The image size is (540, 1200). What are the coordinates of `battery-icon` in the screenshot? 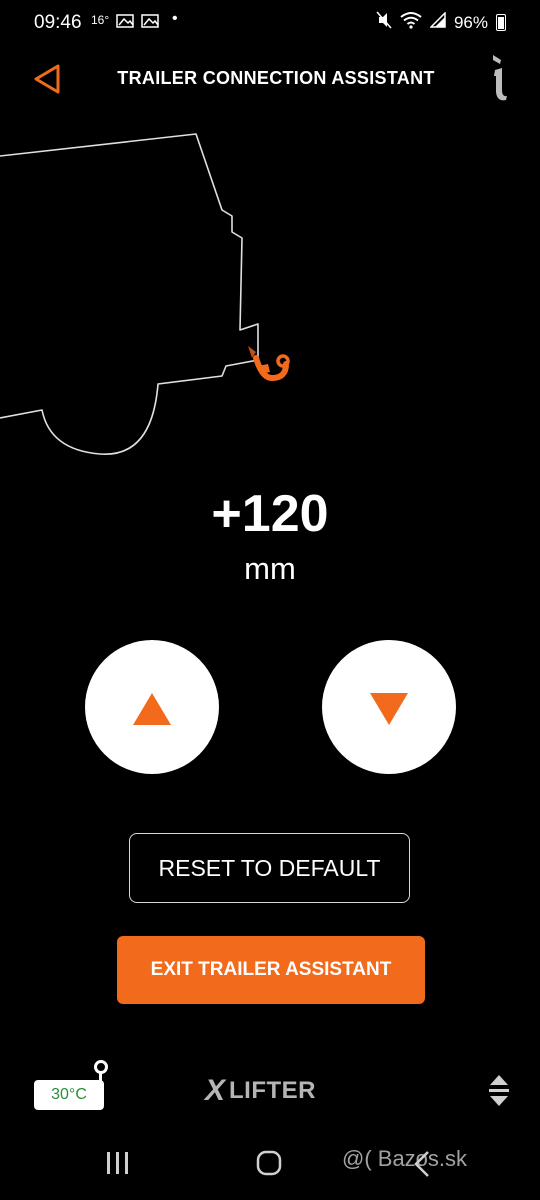 It's located at (501, 22).